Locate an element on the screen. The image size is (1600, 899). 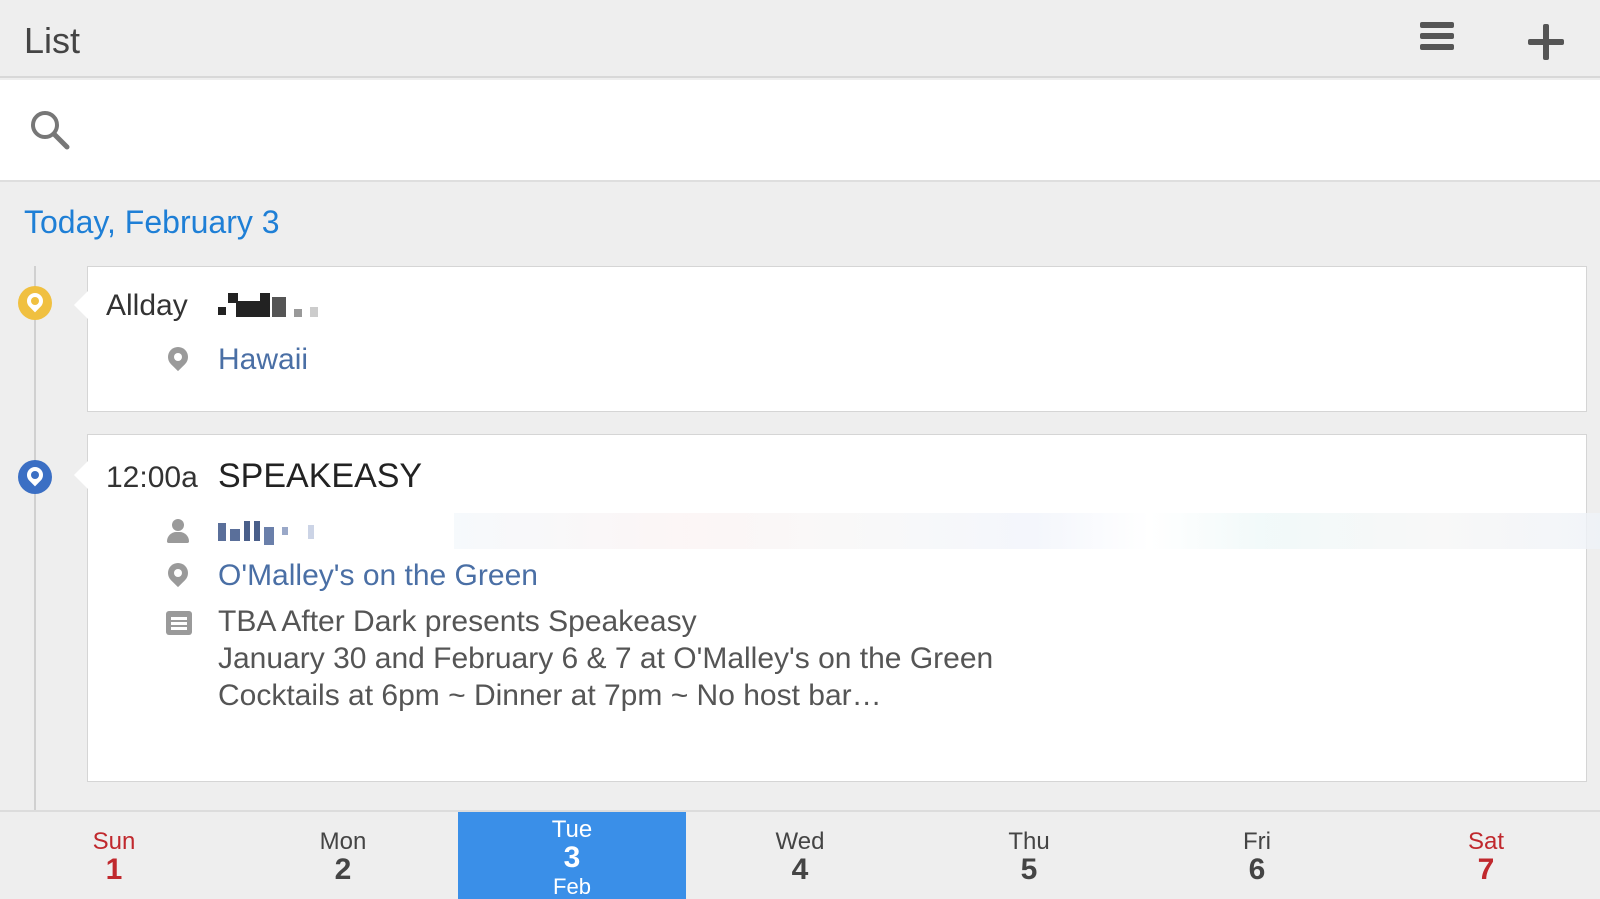
day-heading: Today, February 3 is located at coordinates (152, 222).